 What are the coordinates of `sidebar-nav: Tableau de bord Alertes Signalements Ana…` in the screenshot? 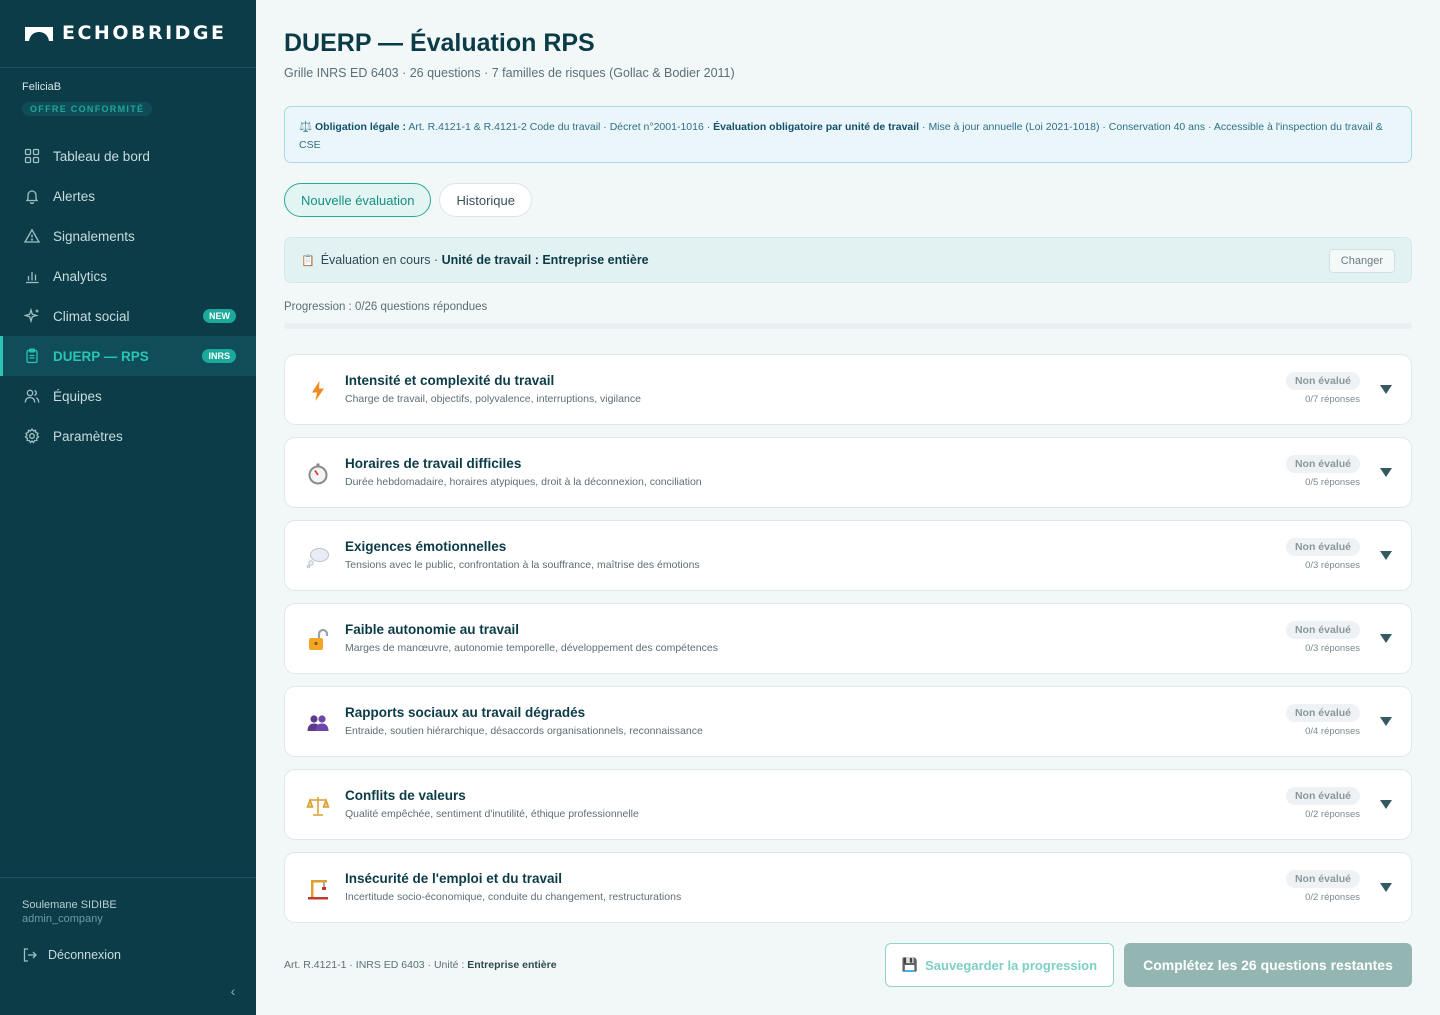 It's located at (128, 296).